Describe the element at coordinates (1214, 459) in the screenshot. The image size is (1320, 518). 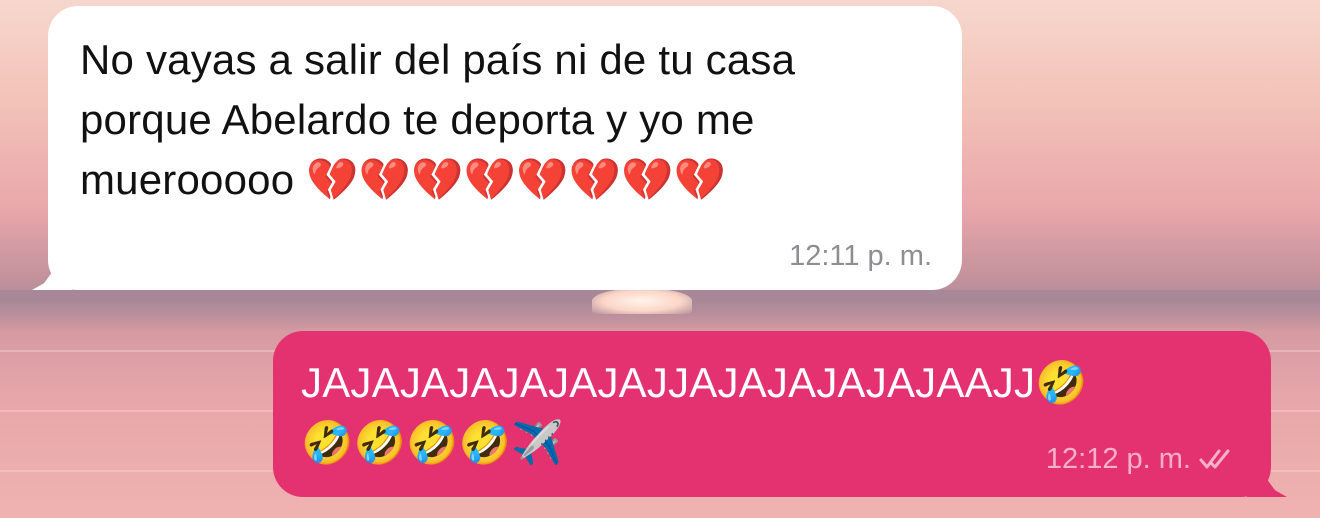
I see `double-check-icon` at that location.